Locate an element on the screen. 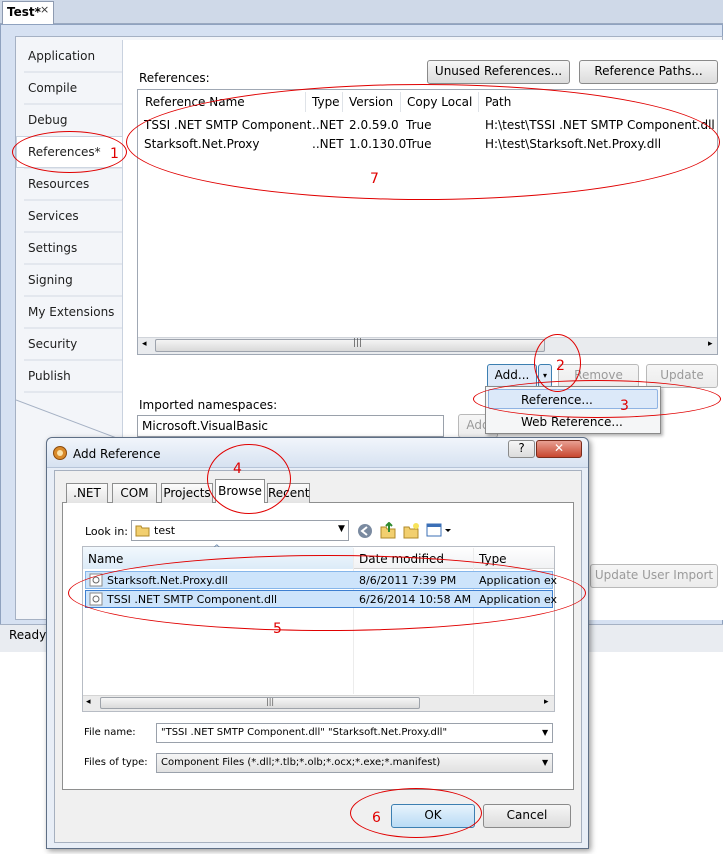 This screenshot has height=854, width=723. annotation-number-6: 6 is located at coordinates (376, 818).